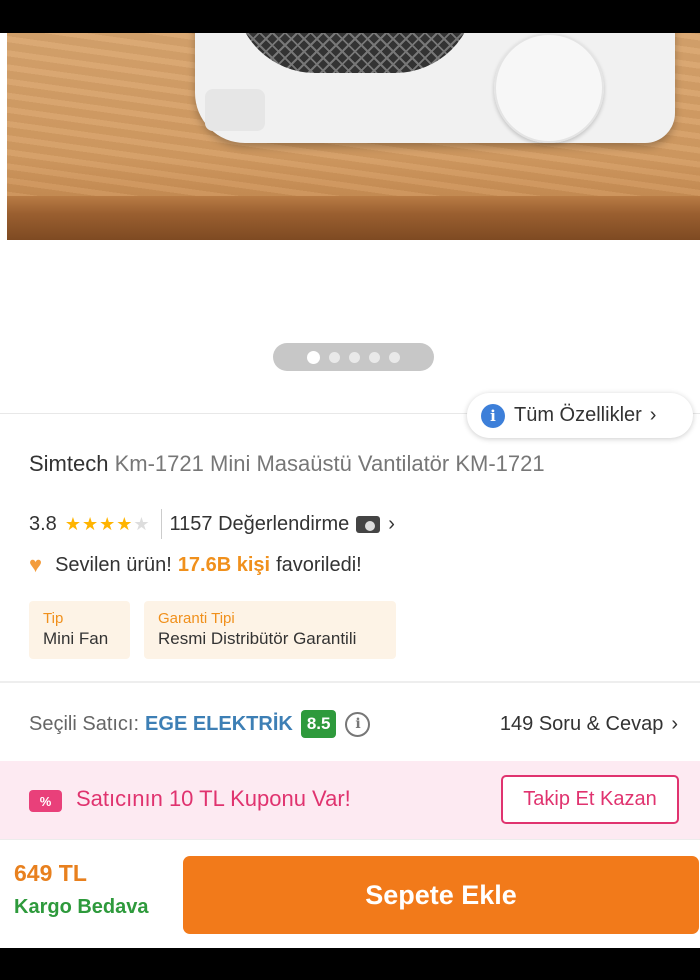 Image resolution: width=700 pixels, height=980 pixels. What do you see at coordinates (590, 799) in the screenshot?
I see `follow-and-earn-button: Takip Et Kazan` at bounding box center [590, 799].